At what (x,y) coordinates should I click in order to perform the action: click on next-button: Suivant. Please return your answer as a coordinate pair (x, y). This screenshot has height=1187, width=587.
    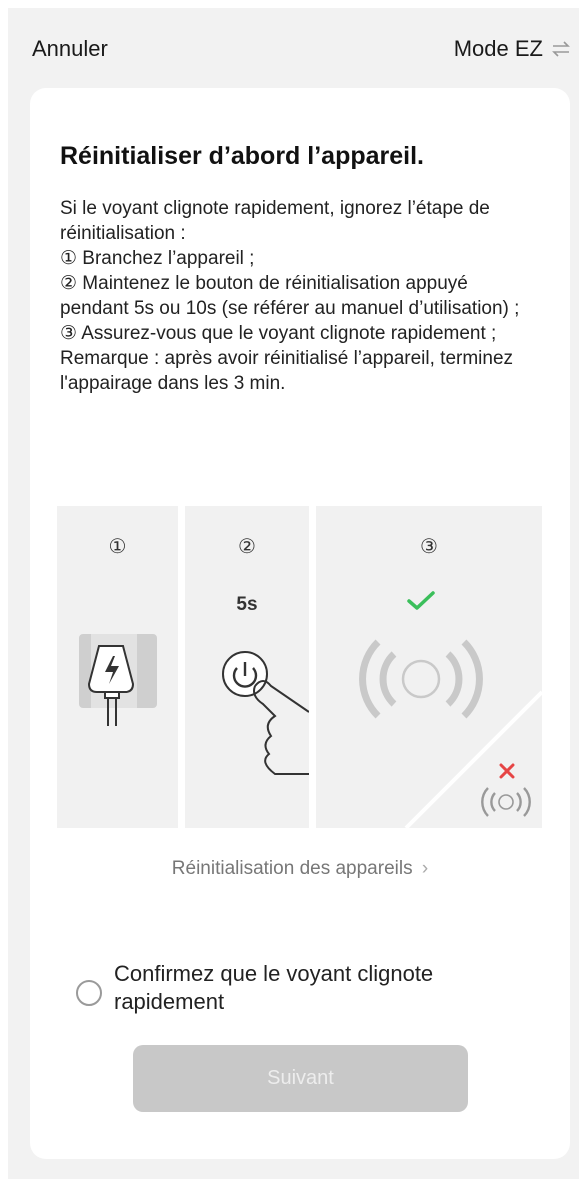
    Looking at the image, I should click on (300, 1078).